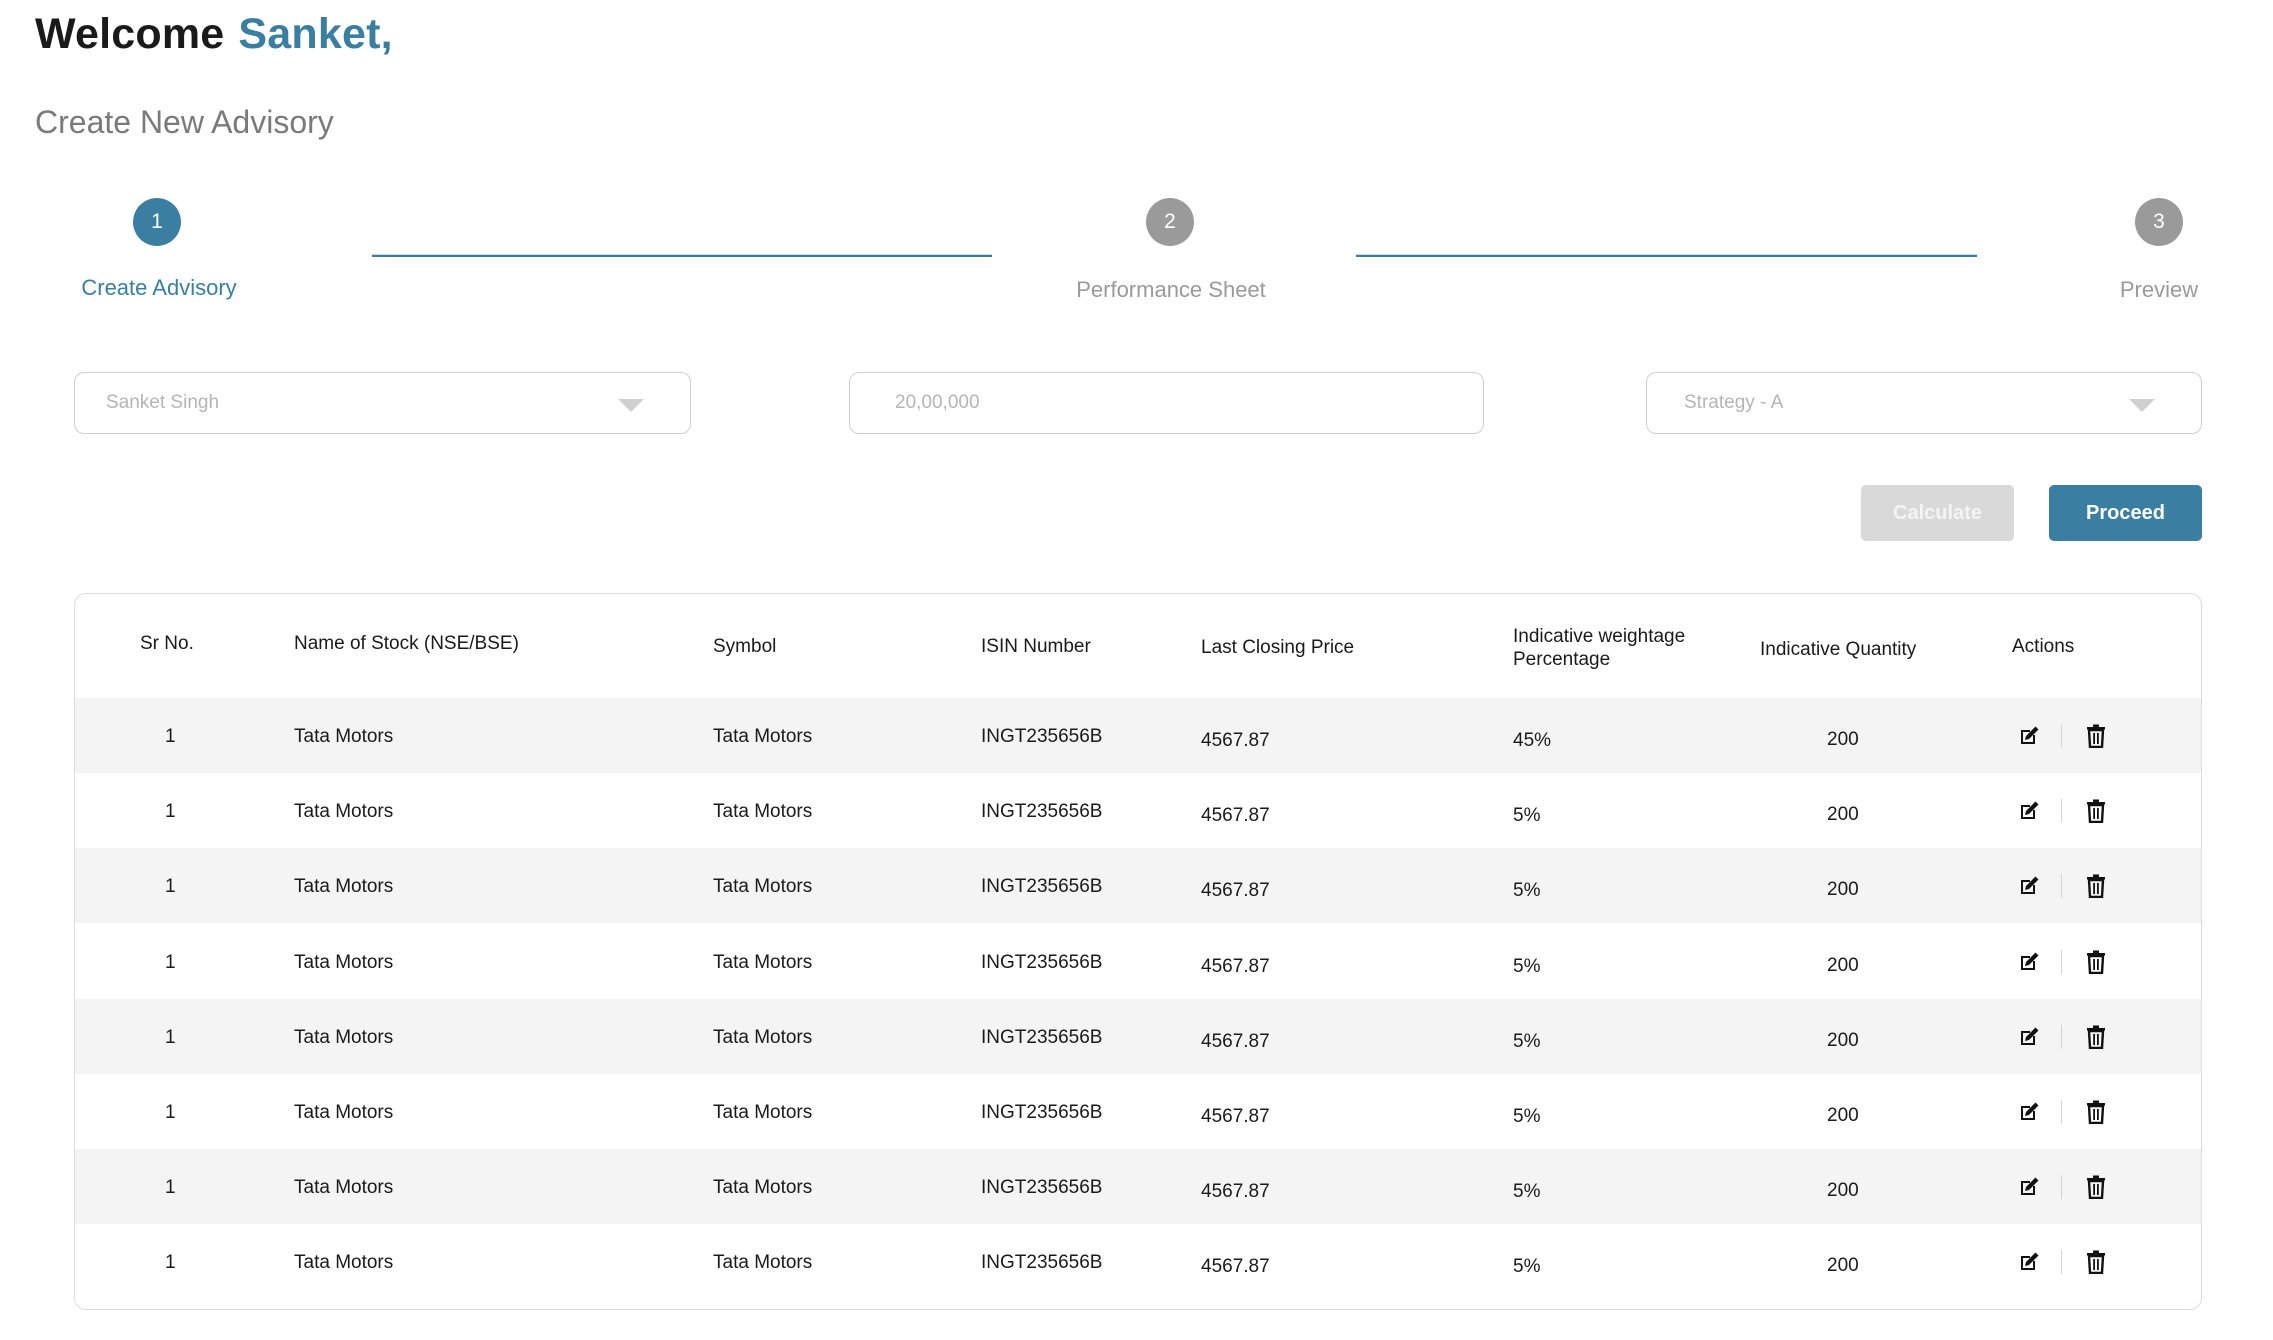 This screenshot has height=1340, width=2273. Describe the element at coordinates (315, 34) in the screenshot. I see `user-name: Sanket,` at that location.